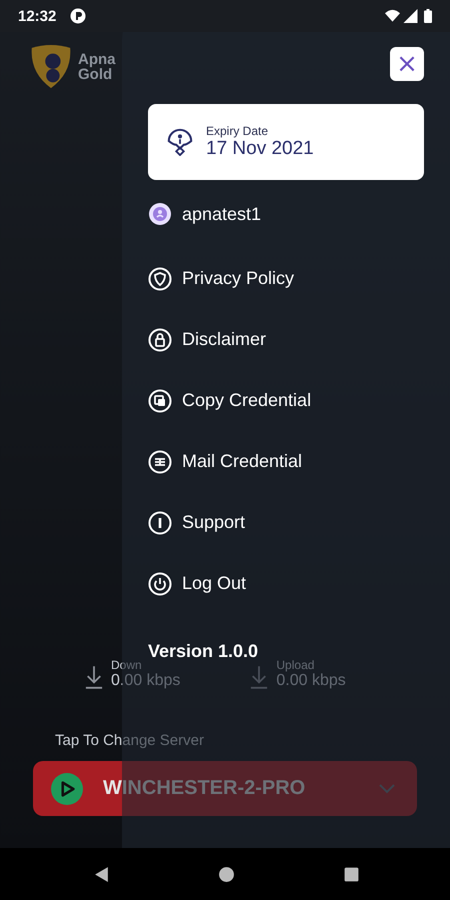  Describe the element at coordinates (160, 278) in the screenshot. I see `shield-icon` at that location.